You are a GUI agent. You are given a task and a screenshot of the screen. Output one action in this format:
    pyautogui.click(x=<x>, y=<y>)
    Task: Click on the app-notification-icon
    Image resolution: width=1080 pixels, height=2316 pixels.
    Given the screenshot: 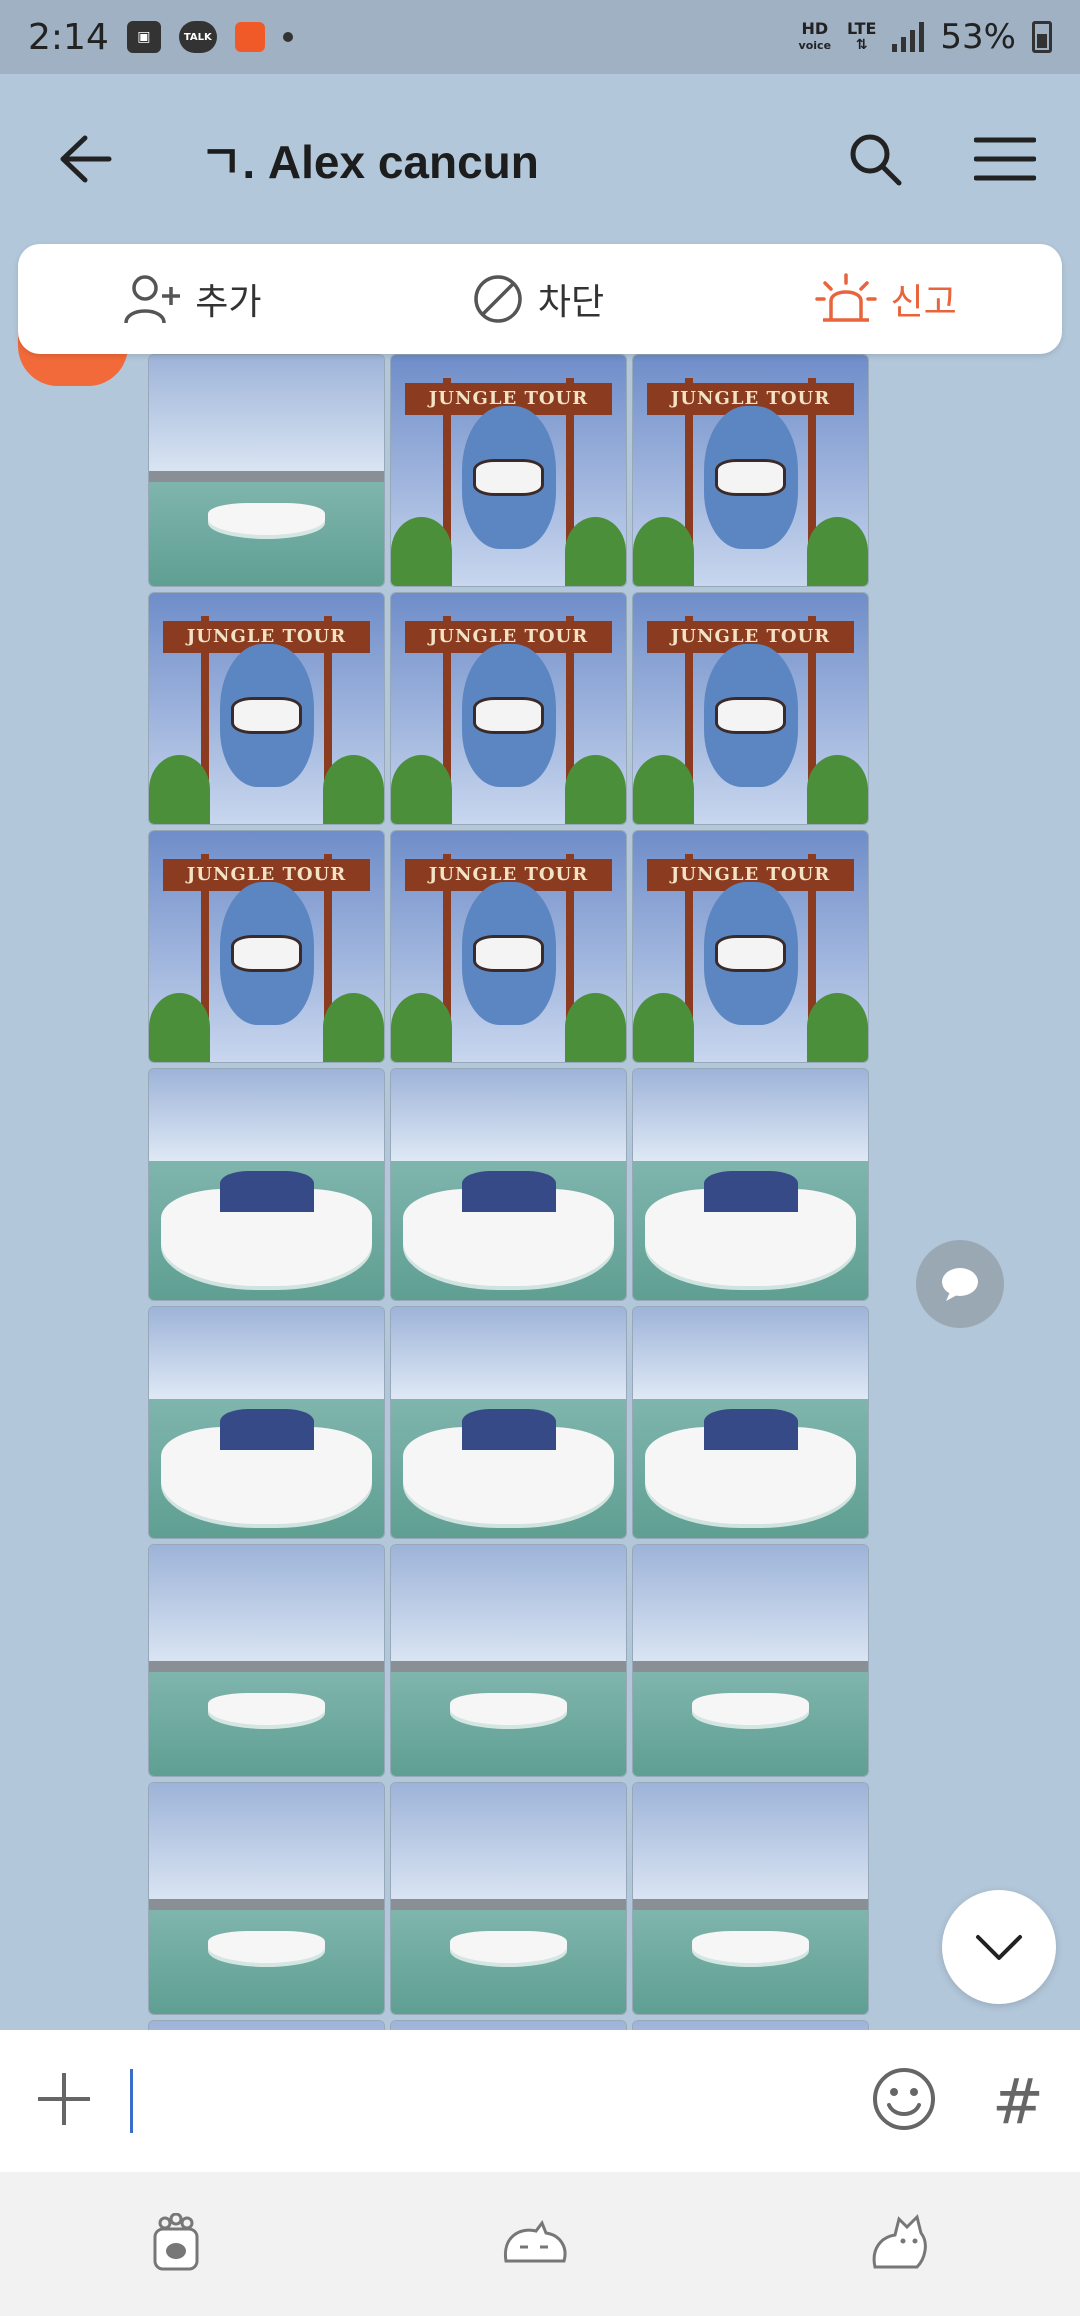 What is the action you would take?
    pyautogui.click(x=249, y=37)
    